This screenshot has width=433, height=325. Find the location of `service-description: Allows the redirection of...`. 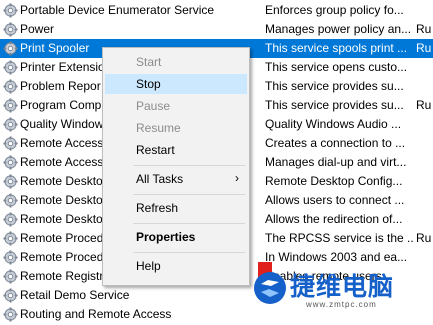

service-description: Allows the redirection of... is located at coordinates (334, 219).